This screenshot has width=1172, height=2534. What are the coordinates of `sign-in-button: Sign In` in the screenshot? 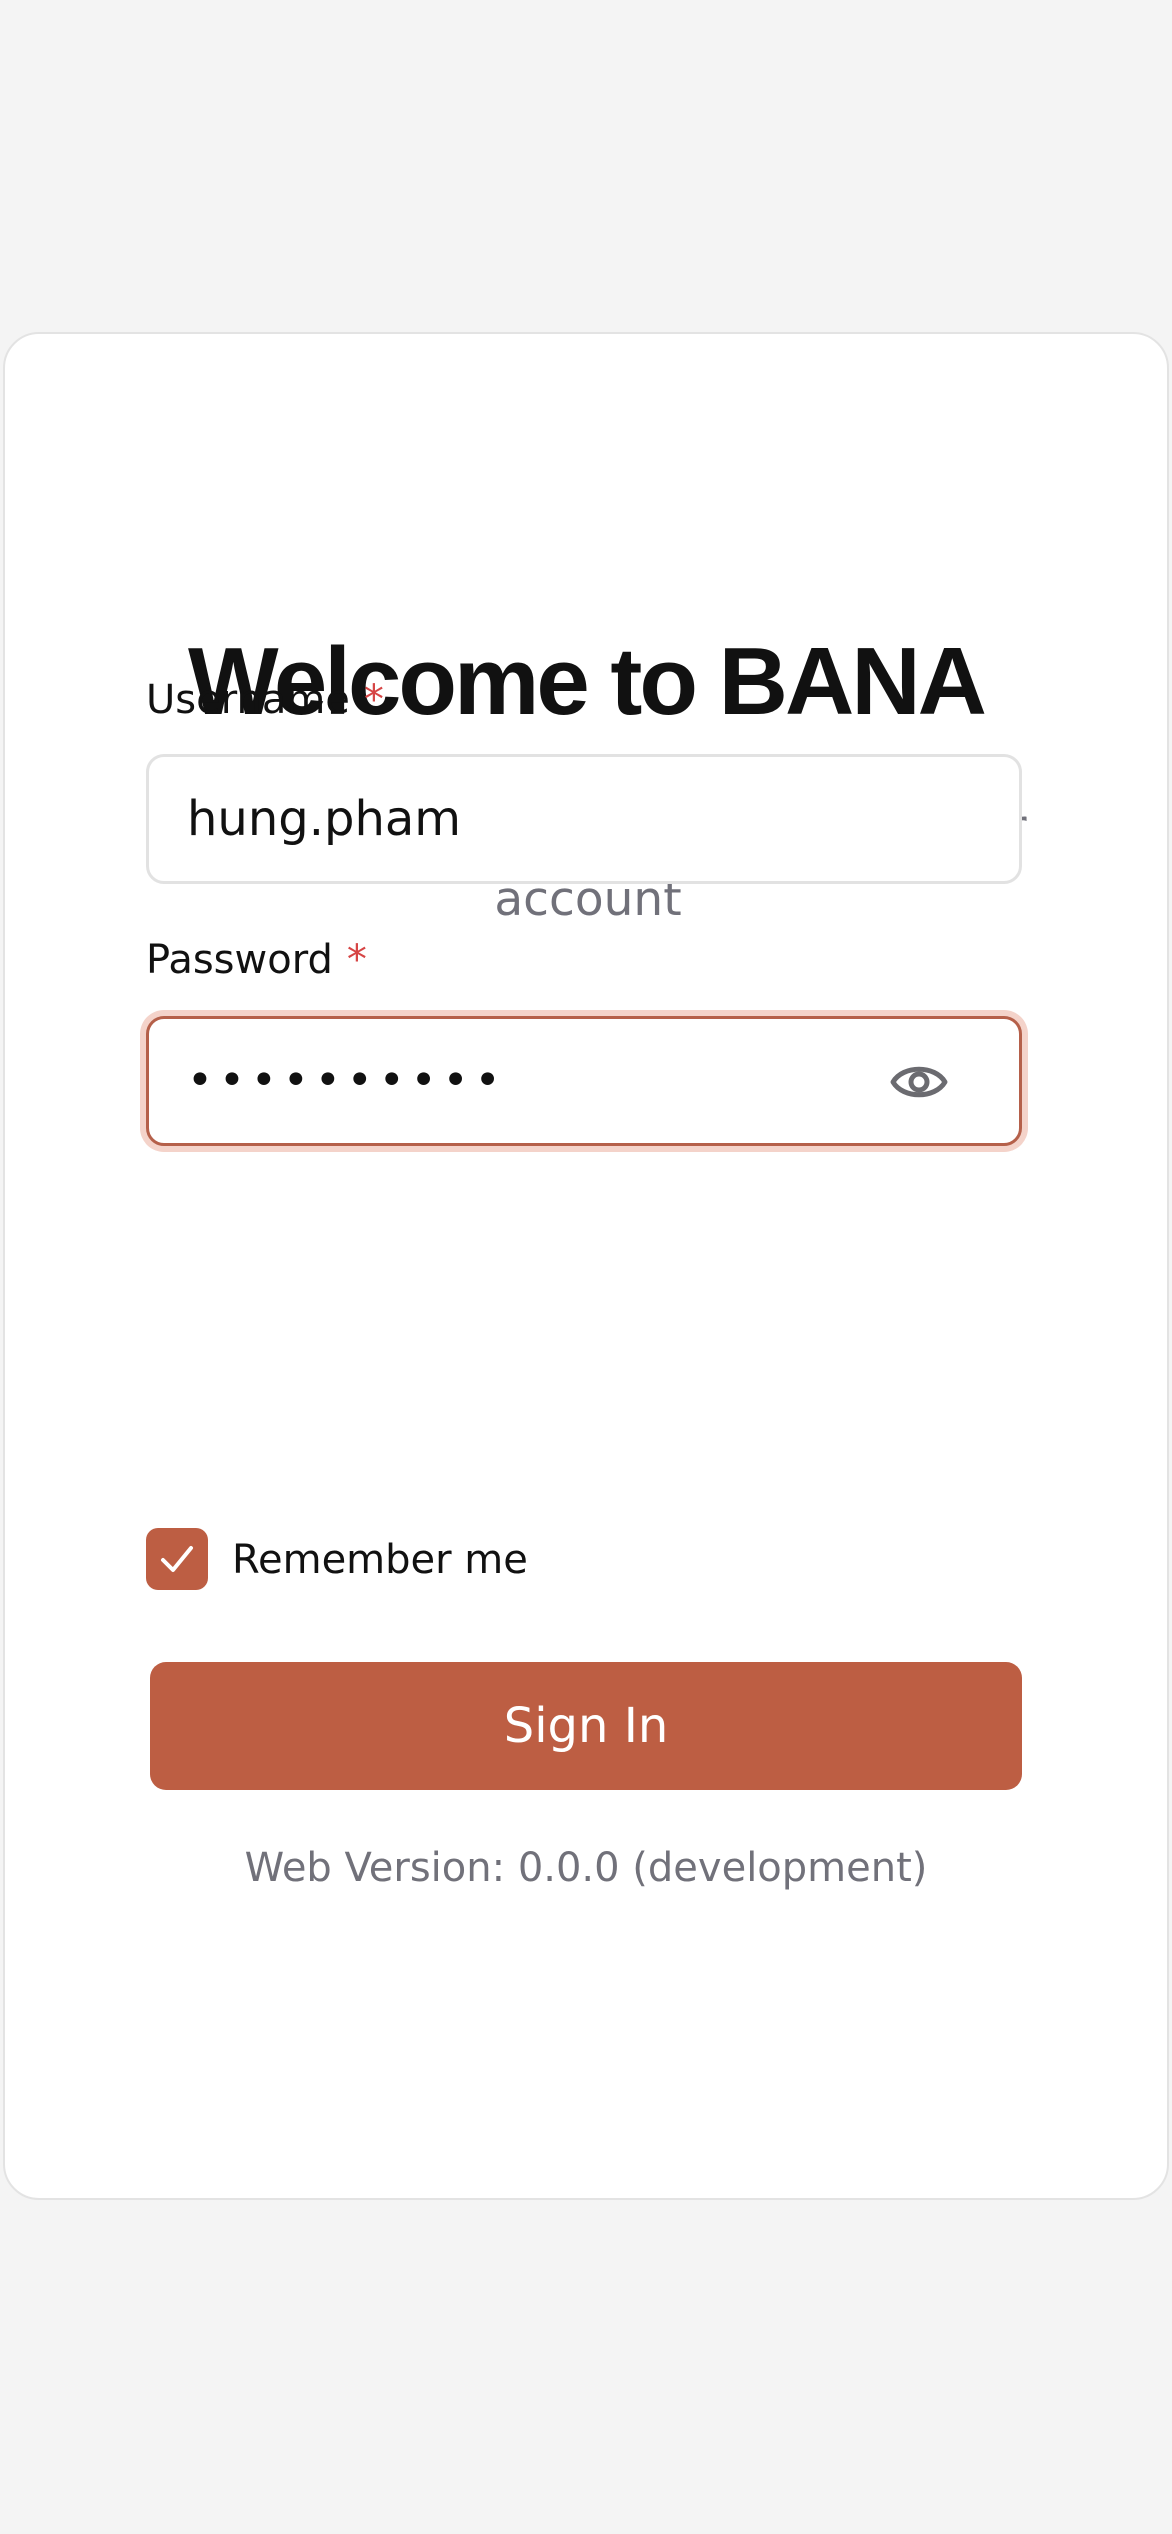 It's located at (586, 1726).